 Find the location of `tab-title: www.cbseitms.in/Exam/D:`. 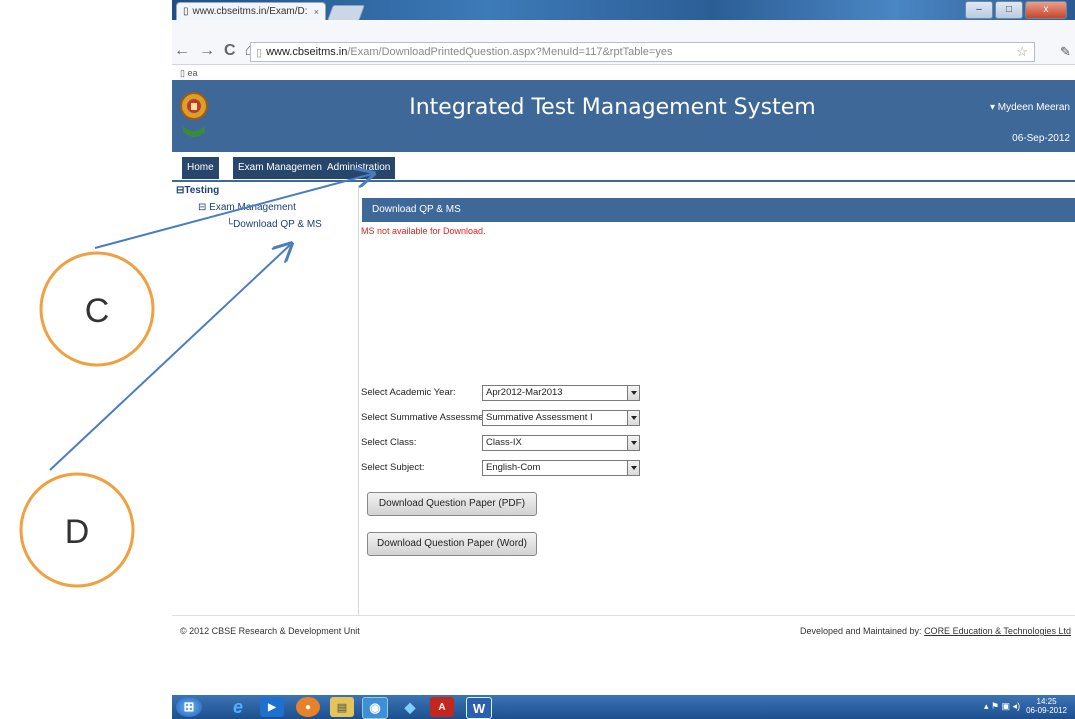

tab-title: www.cbseitms.in/Exam/D: is located at coordinates (250, 11).